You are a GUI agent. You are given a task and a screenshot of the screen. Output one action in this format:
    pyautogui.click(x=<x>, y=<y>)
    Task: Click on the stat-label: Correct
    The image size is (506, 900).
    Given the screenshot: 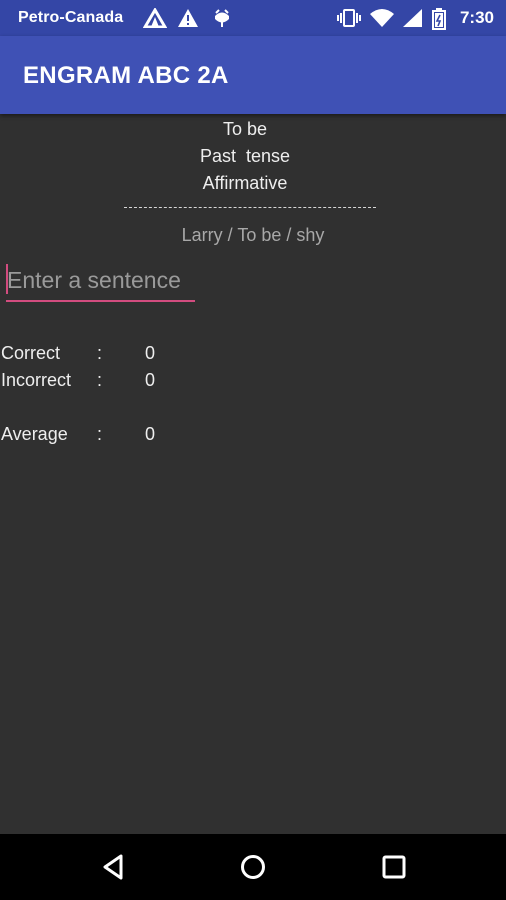 What is the action you would take?
    pyautogui.click(x=31, y=353)
    